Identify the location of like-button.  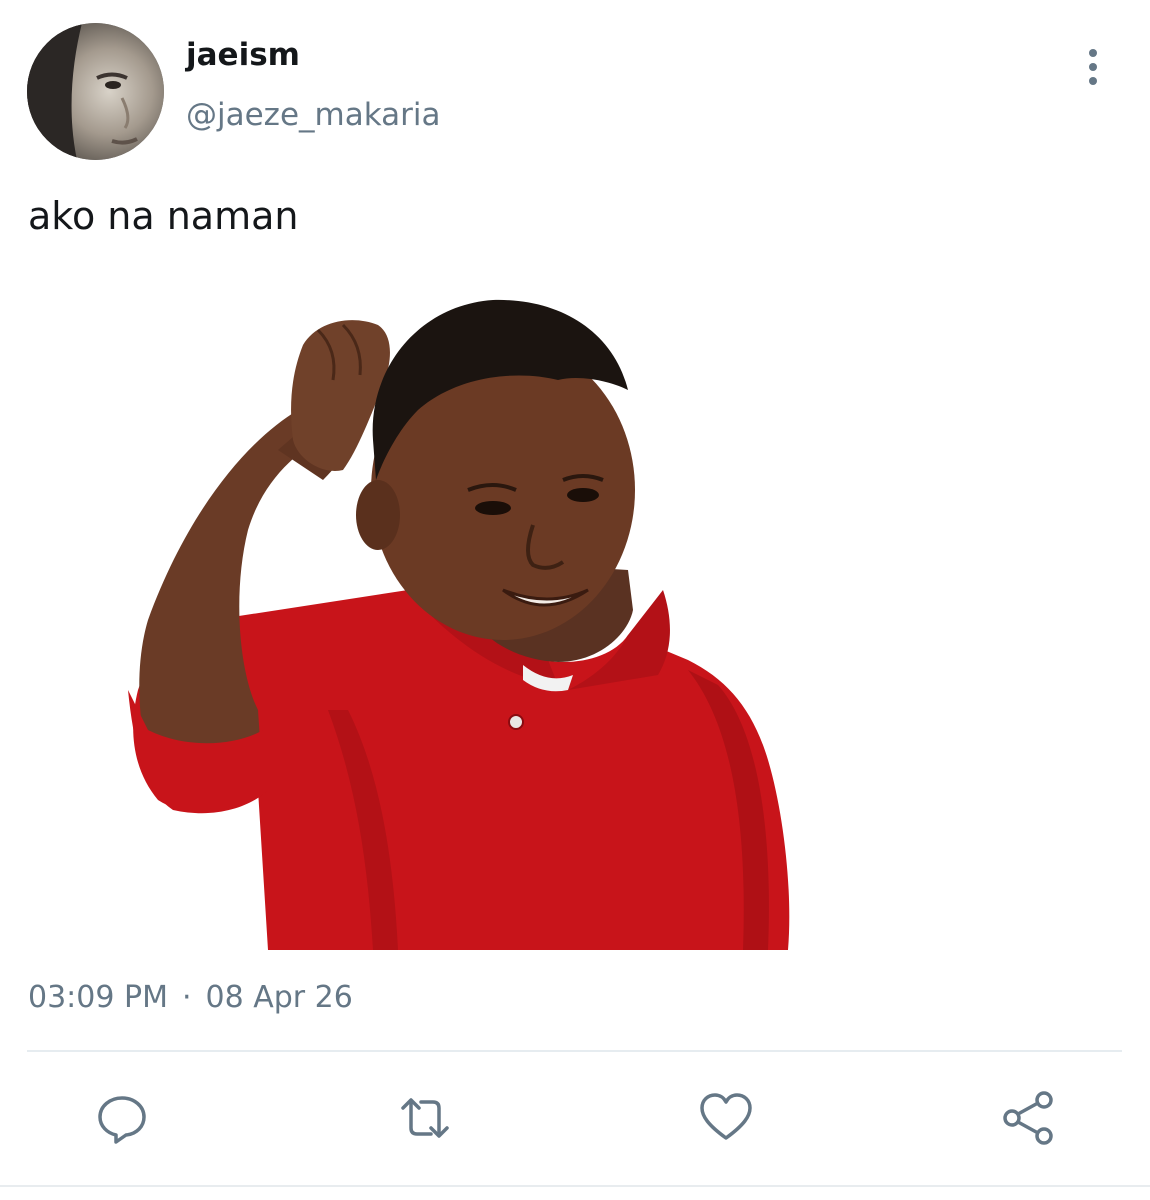
(726, 1118).